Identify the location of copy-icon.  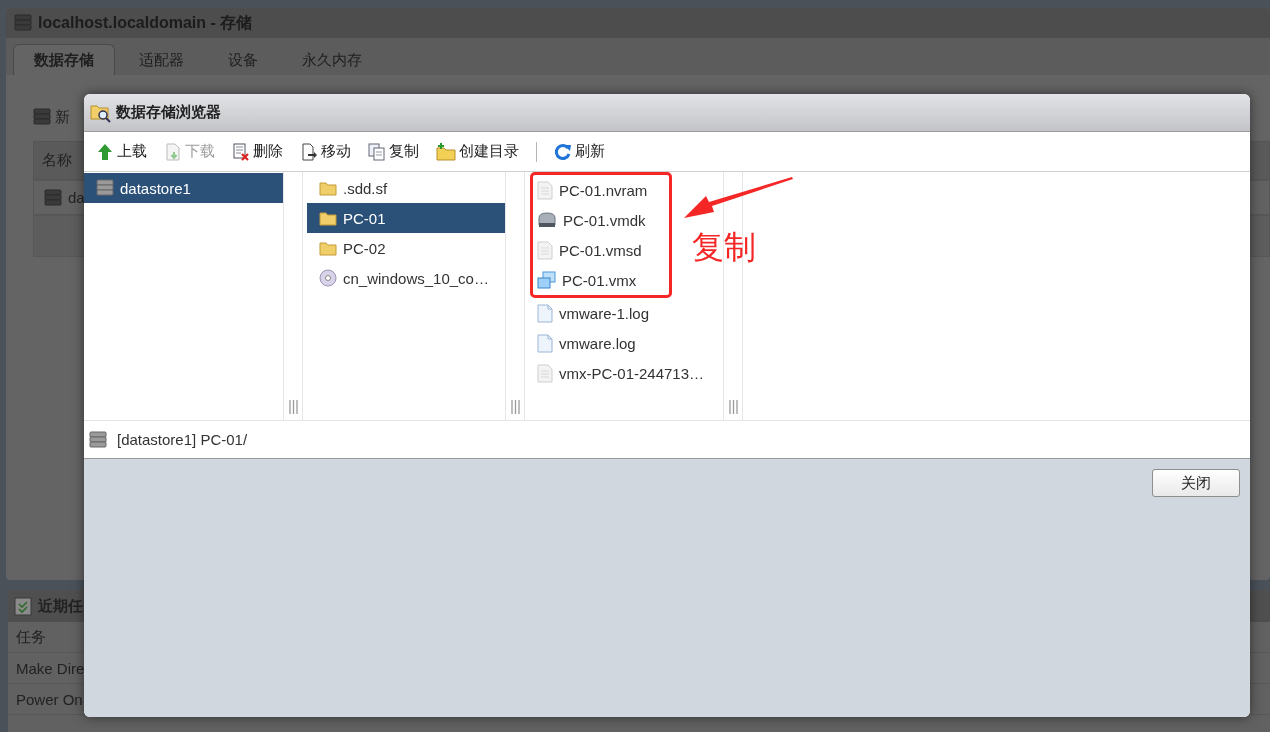
(377, 151).